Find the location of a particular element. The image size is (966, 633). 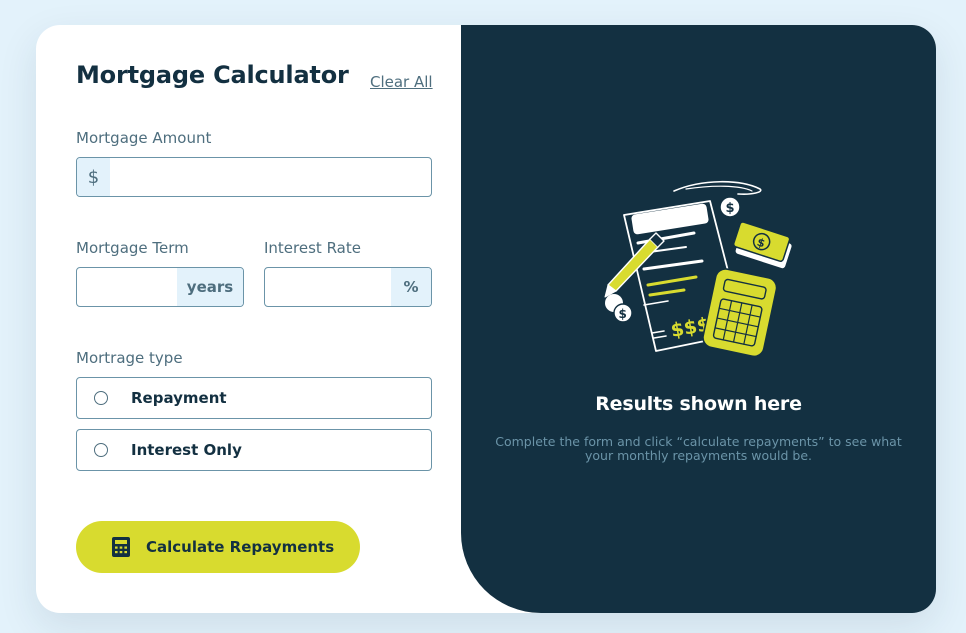

repayment-option-label: Repayment is located at coordinates (179, 398).